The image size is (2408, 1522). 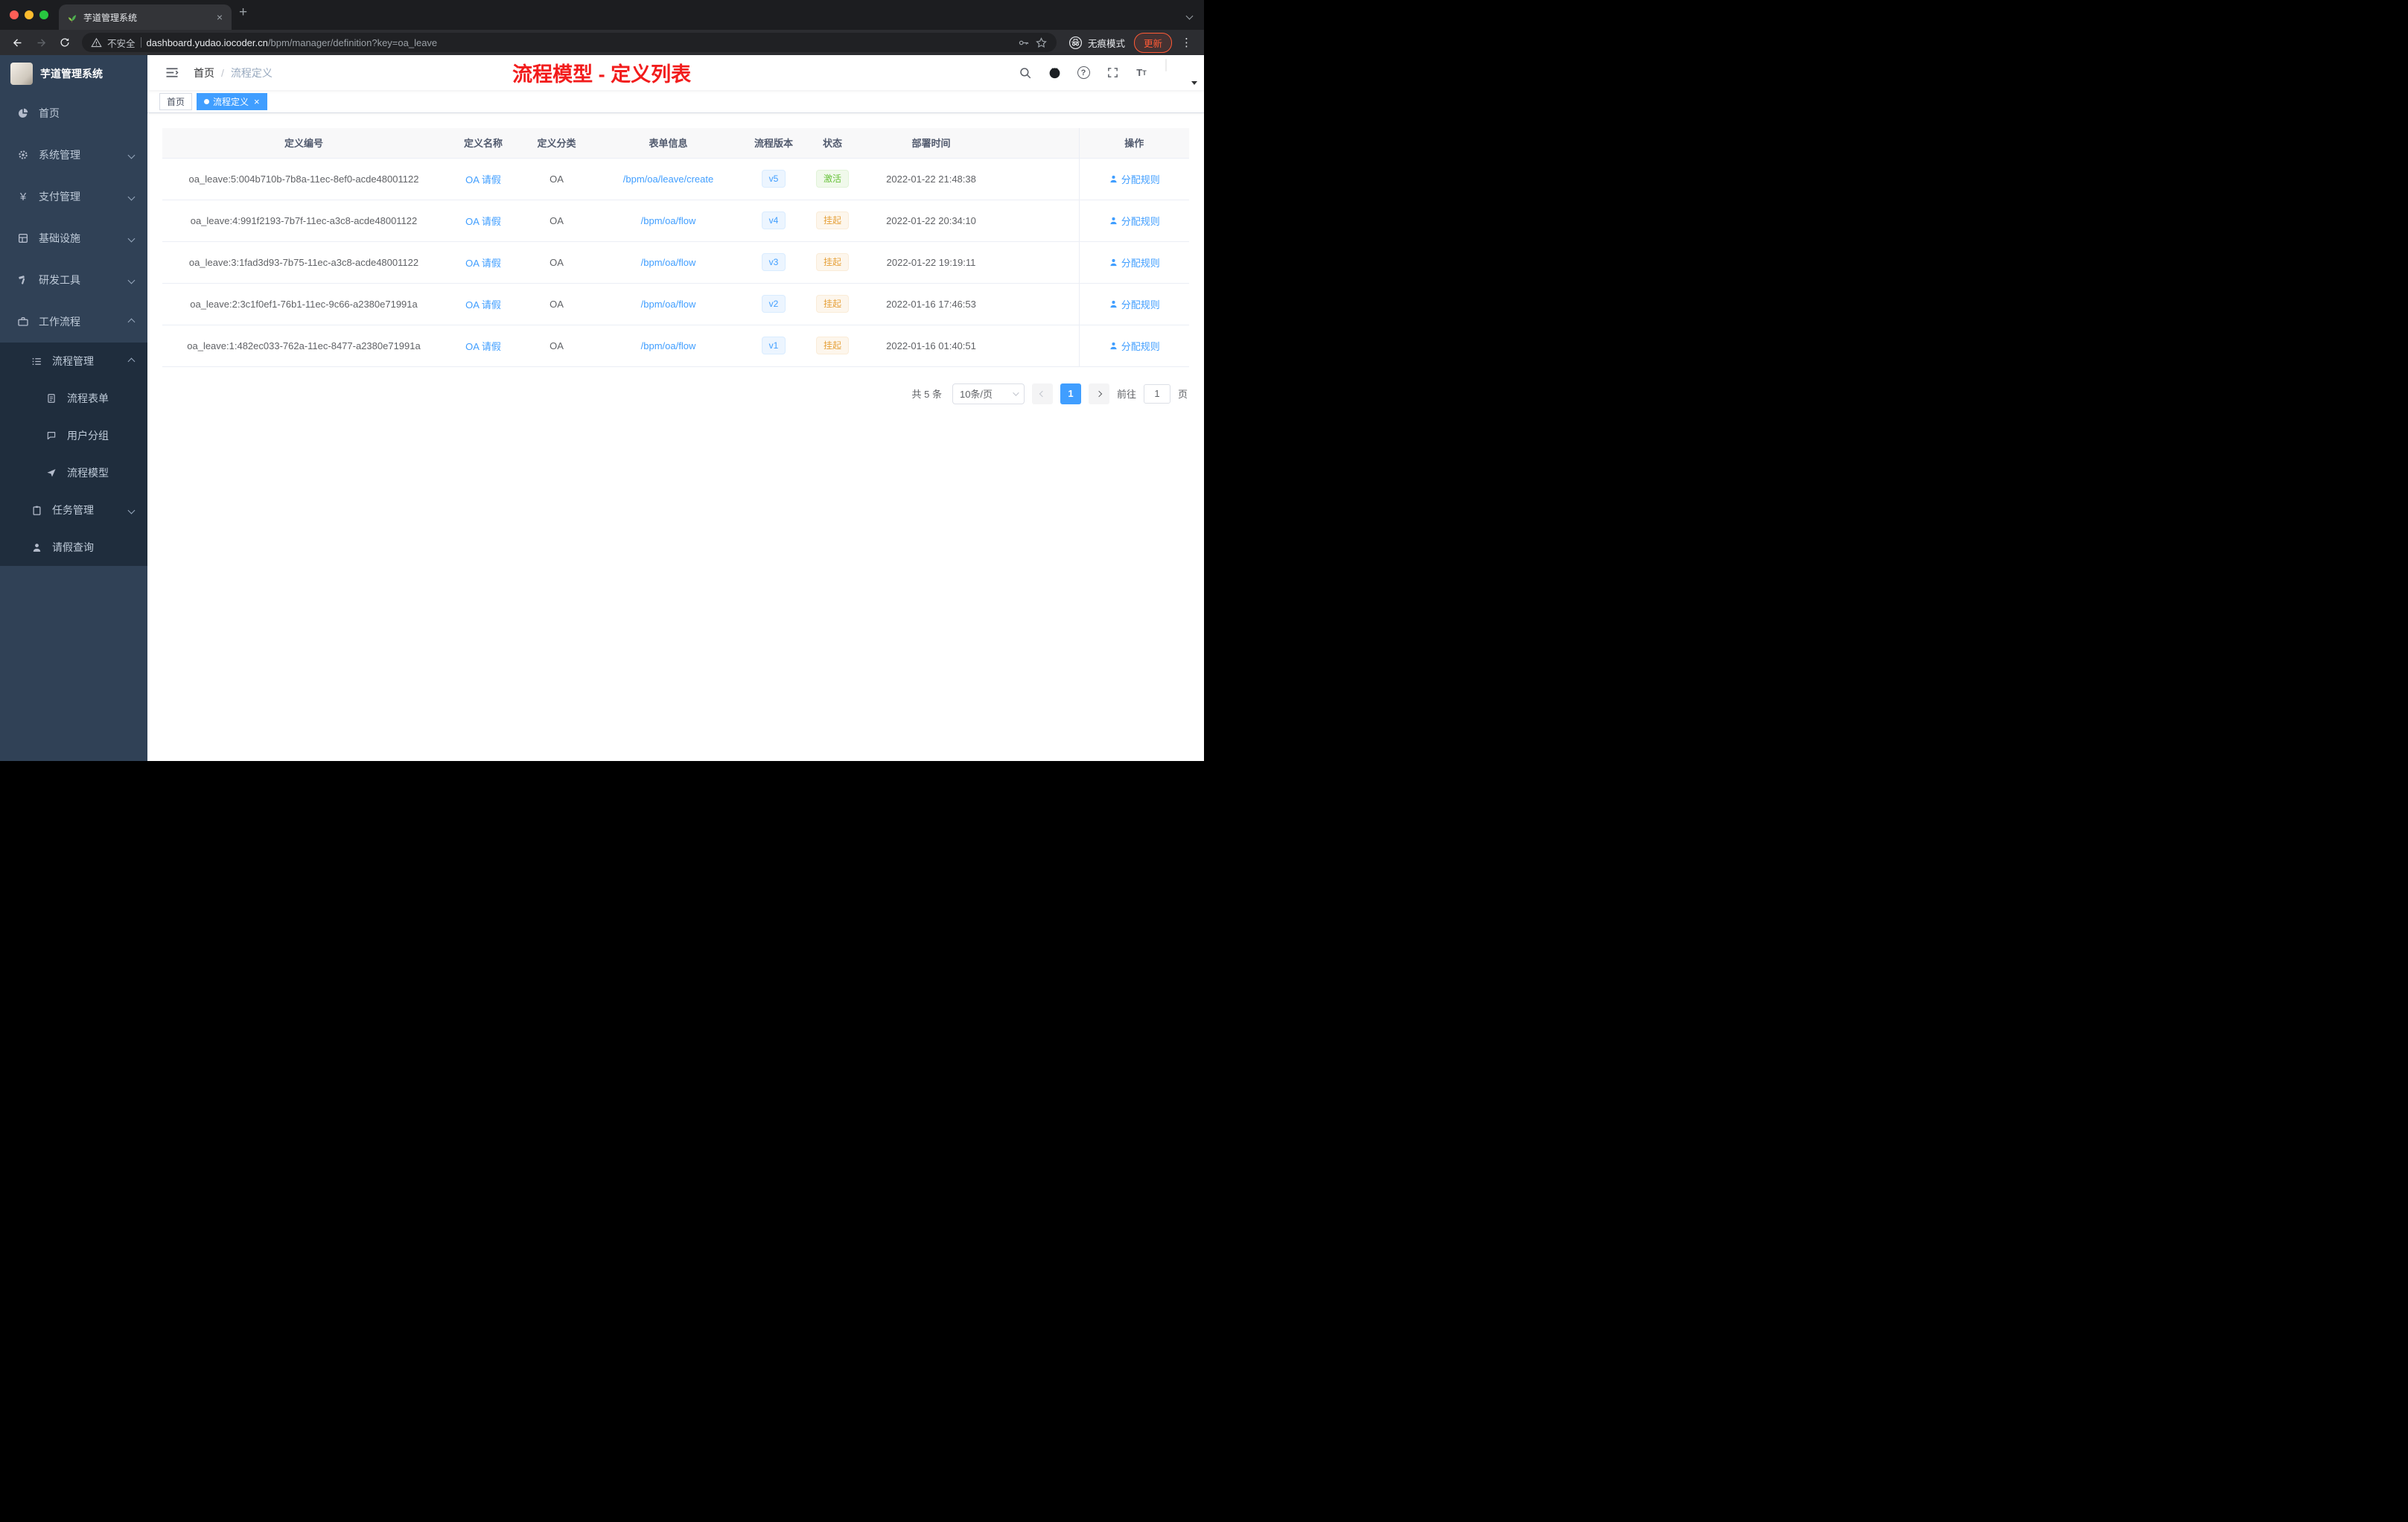 I want to click on sidebar-item-process-form: 流程表单, so click(x=73, y=398).